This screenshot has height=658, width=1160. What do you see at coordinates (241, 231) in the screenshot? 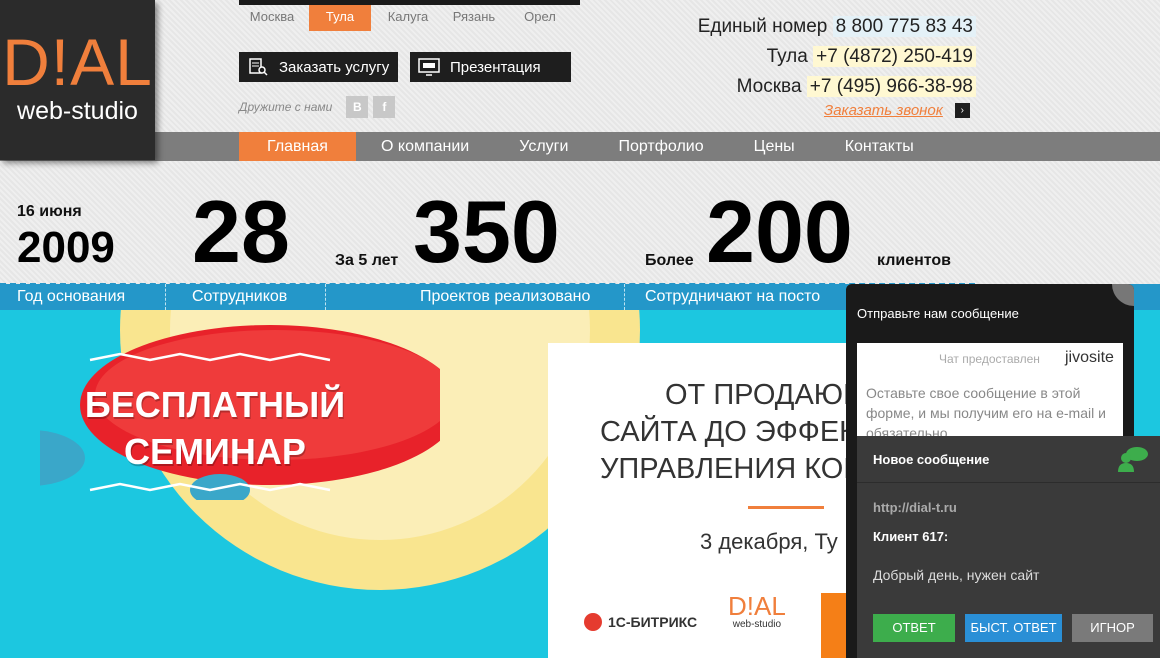
I see `employees-count: 28` at bounding box center [241, 231].